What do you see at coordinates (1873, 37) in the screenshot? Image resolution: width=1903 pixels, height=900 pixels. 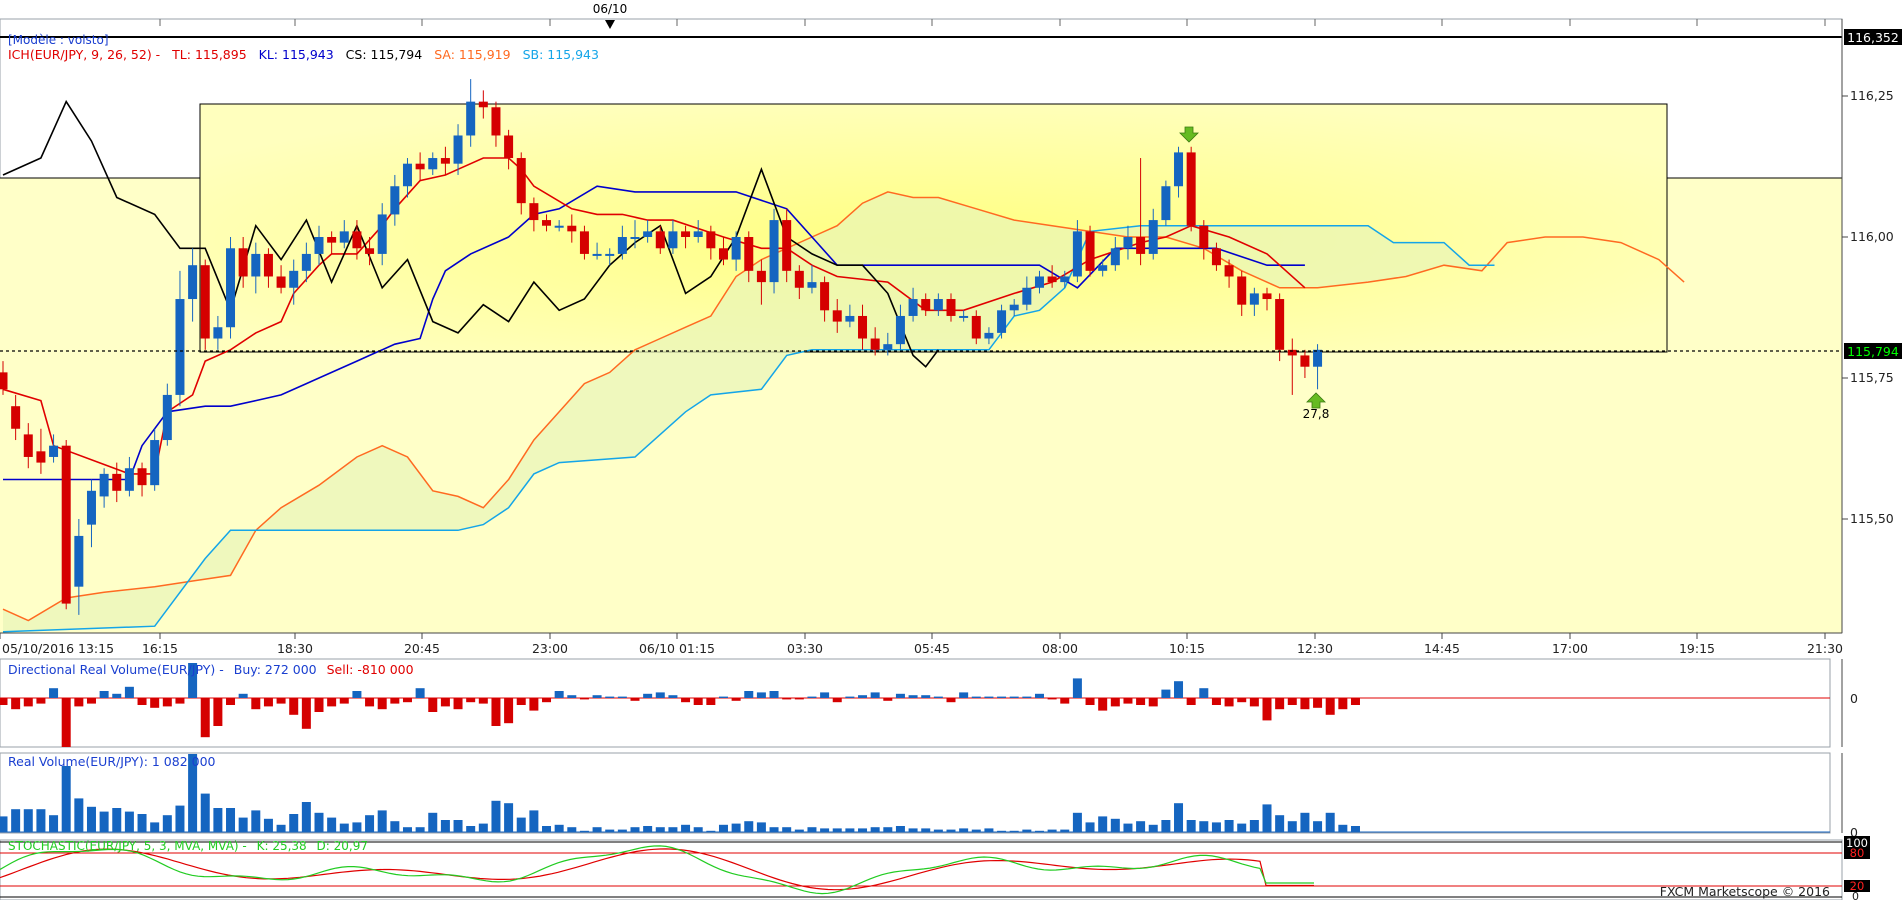 I see `high-price-label: 116,352` at bounding box center [1873, 37].